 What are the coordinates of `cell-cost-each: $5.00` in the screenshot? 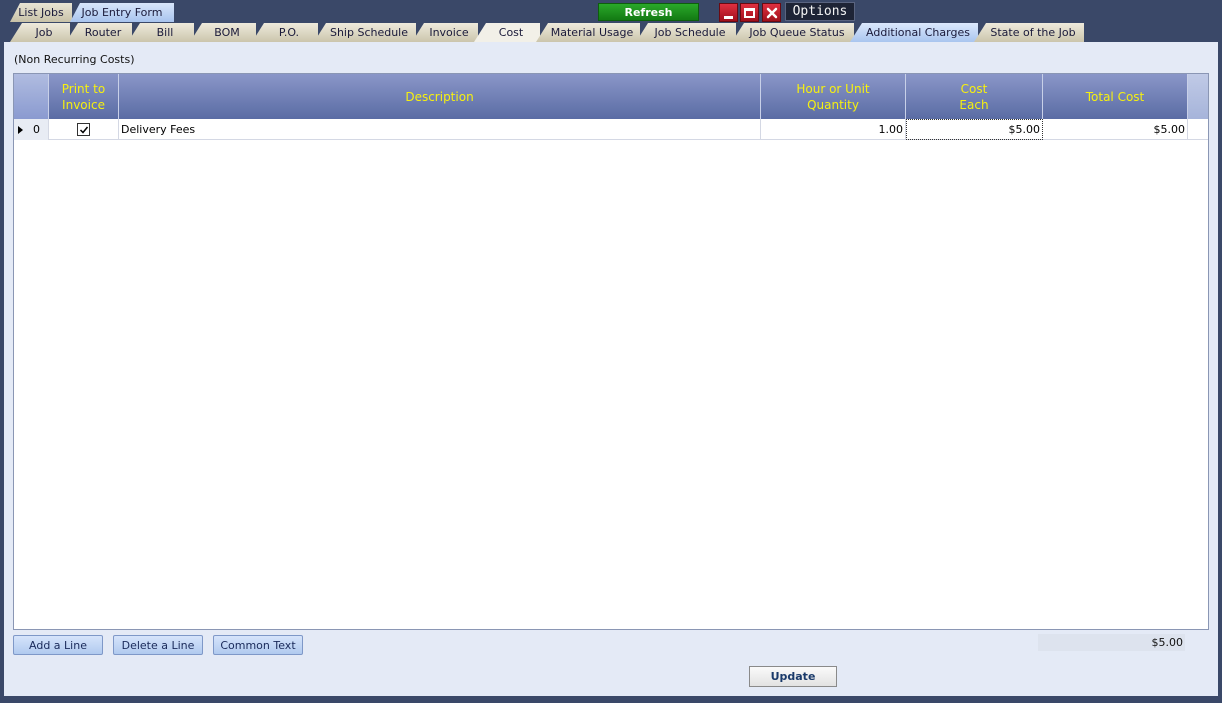 It's located at (974, 129).